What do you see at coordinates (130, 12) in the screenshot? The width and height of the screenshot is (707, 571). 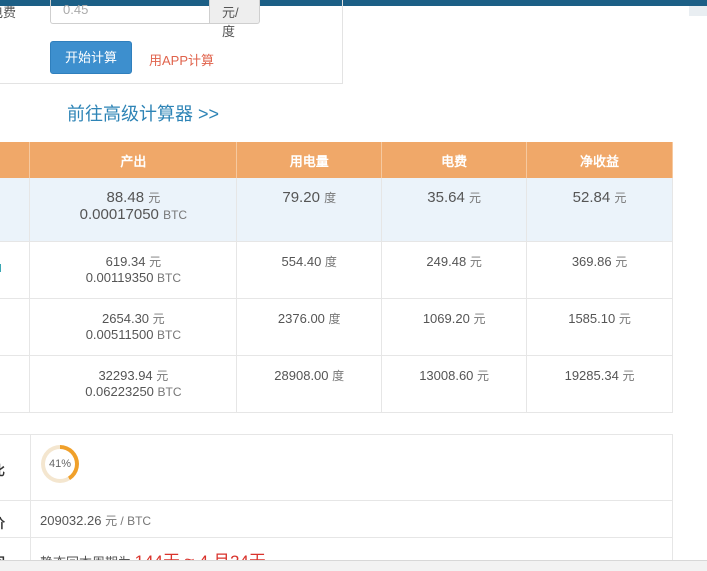 I see `fee-input: 0.45` at bounding box center [130, 12].